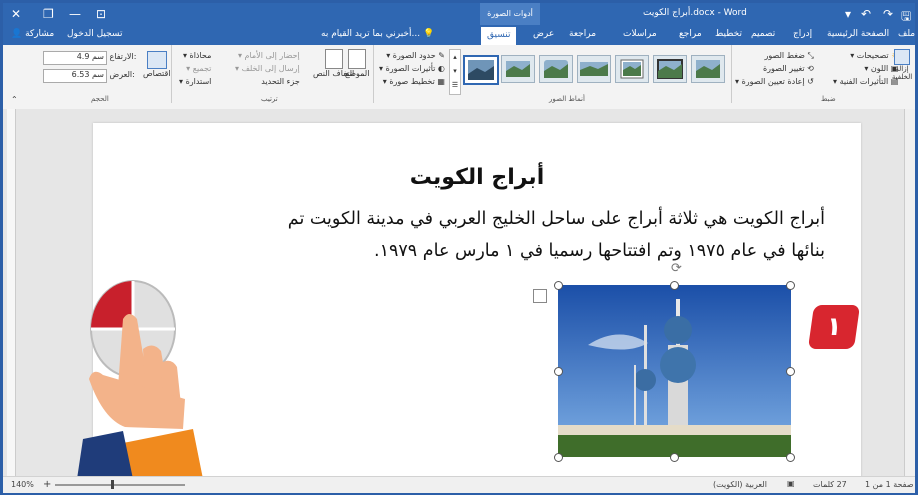 The image size is (918, 495). What do you see at coordinates (802, 34) in the screenshot?
I see `tab-insert: إدراج` at bounding box center [802, 34].